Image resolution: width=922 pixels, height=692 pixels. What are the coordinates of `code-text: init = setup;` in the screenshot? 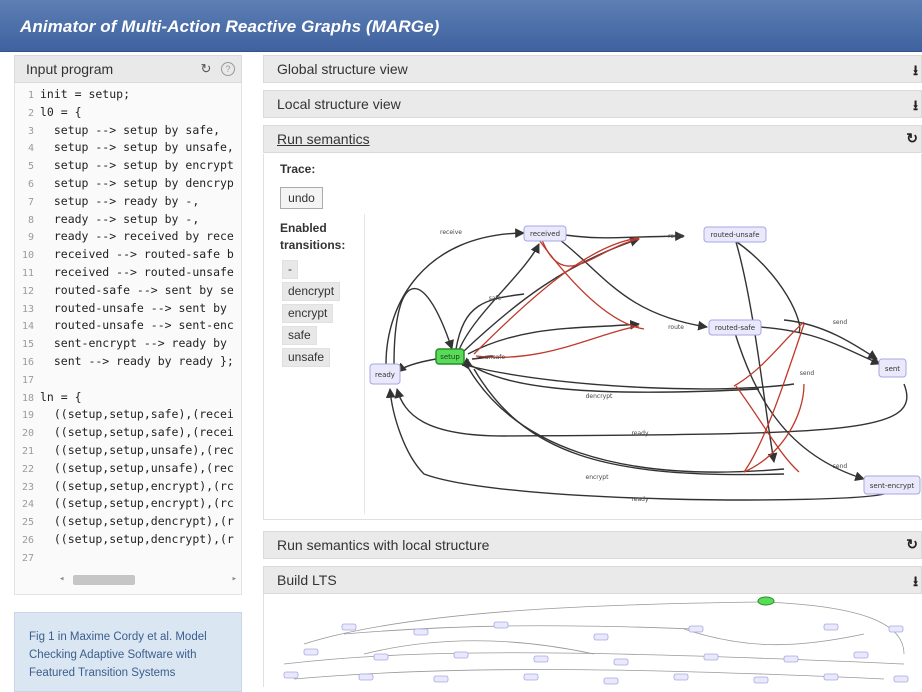 It's located at (85, 94).